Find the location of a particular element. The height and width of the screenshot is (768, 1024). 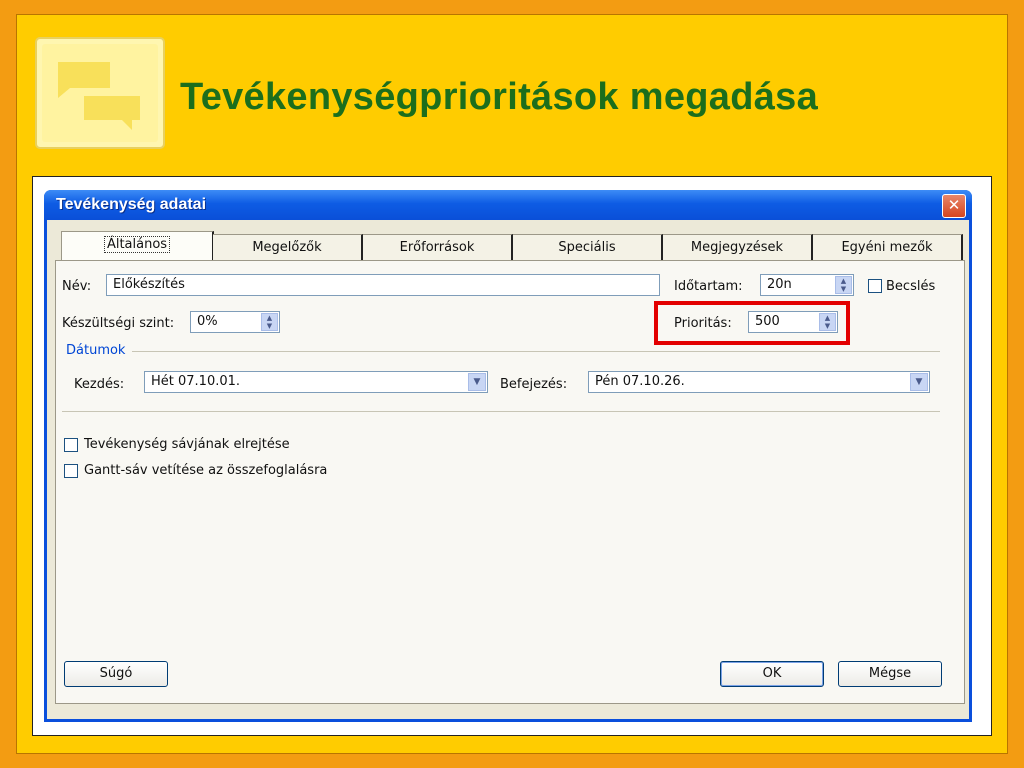

close-icon: ✕ is located at coordinates (954, 206).